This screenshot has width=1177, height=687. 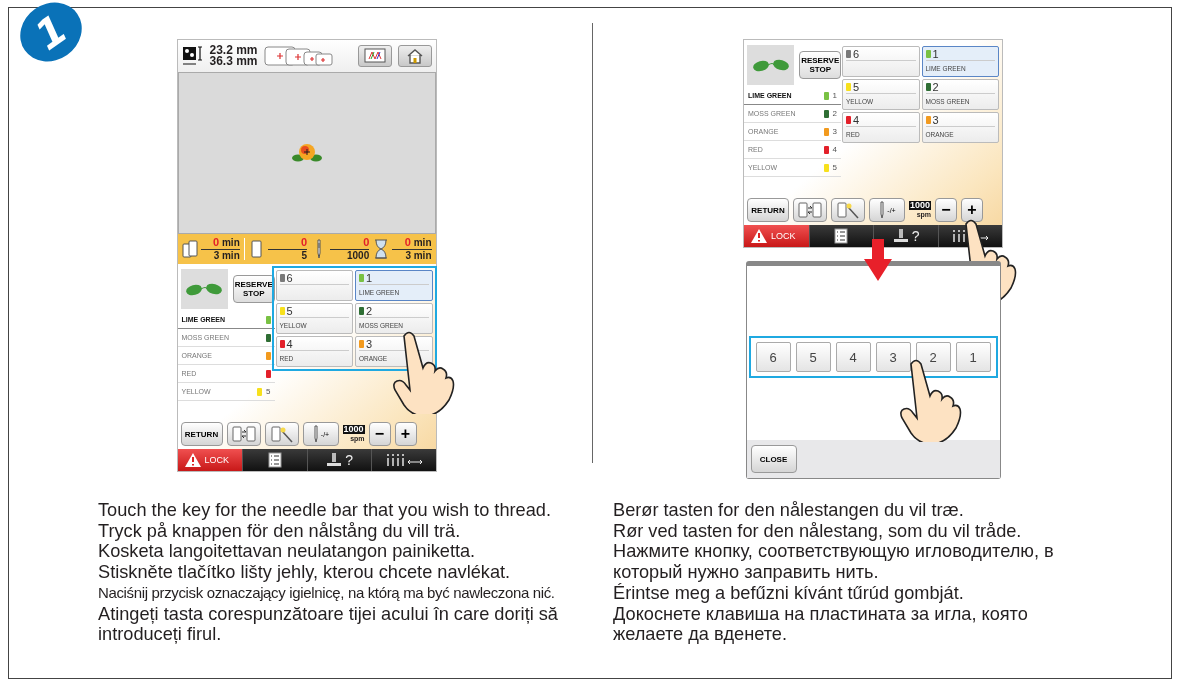 I want to click on height-readout: 36.3 mm, so click(x=233, y=61).